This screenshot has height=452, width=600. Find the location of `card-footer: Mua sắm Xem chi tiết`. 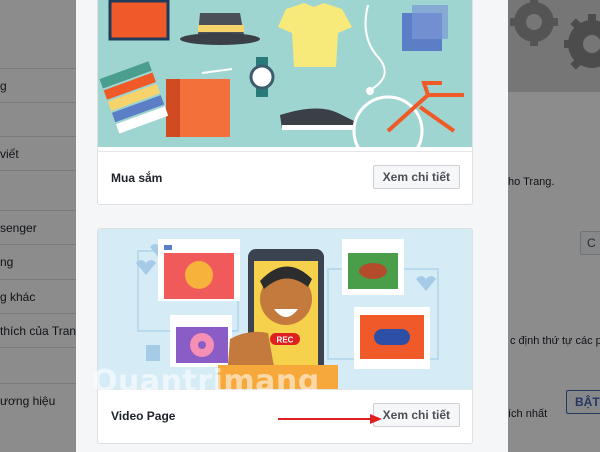

card-footer: Mua sắm Xem chi tiết is located at coordinates (285, 177).